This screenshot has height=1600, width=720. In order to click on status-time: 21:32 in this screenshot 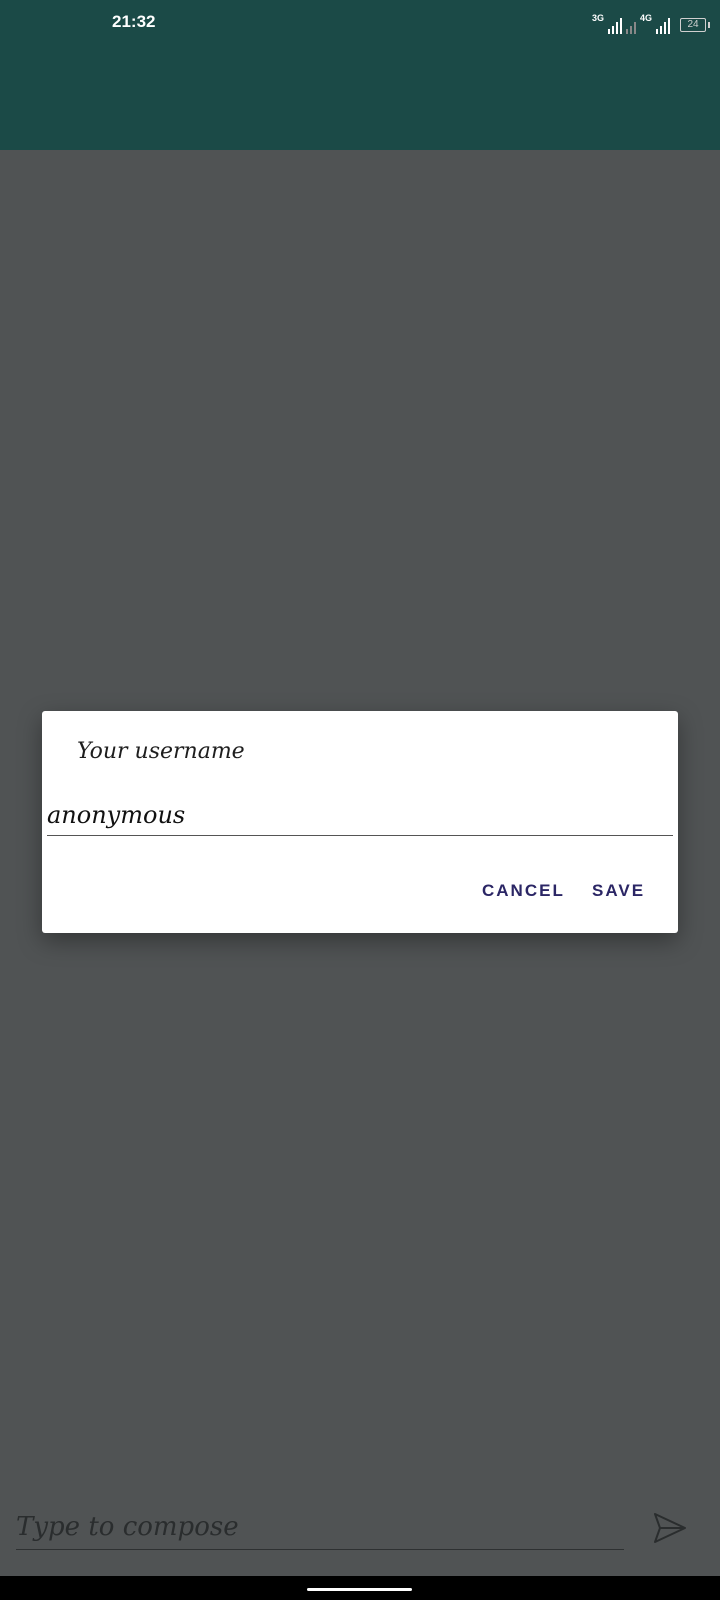, I will do `click(134, 21)`.